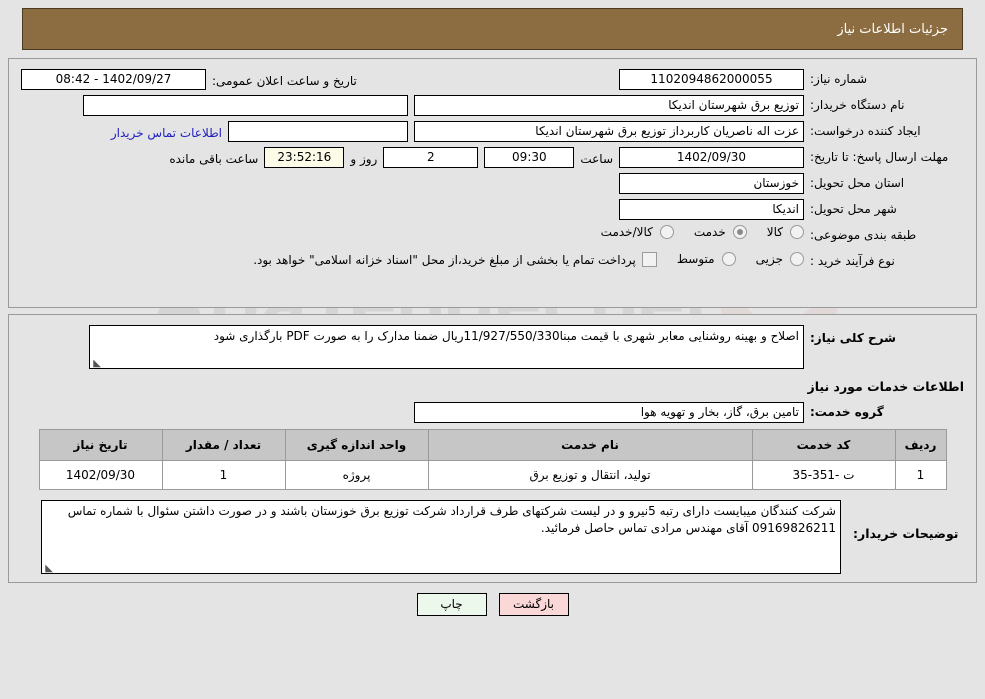 The image size is (985, 699). I want to click on purchase-option-label-1: متوسط, so click(695, 259).